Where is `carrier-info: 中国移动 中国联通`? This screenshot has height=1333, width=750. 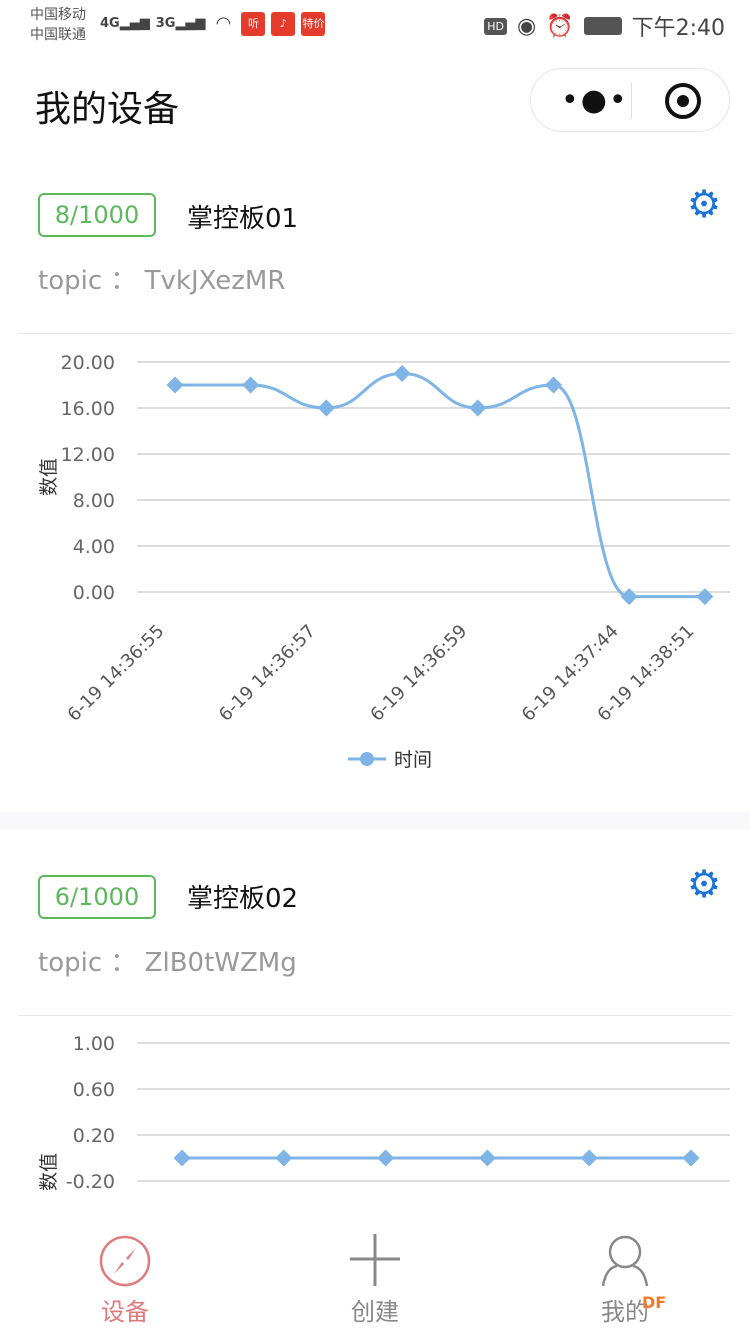
carrier-info: 中国移动 中国联通 is located at coordinates (58, 25).